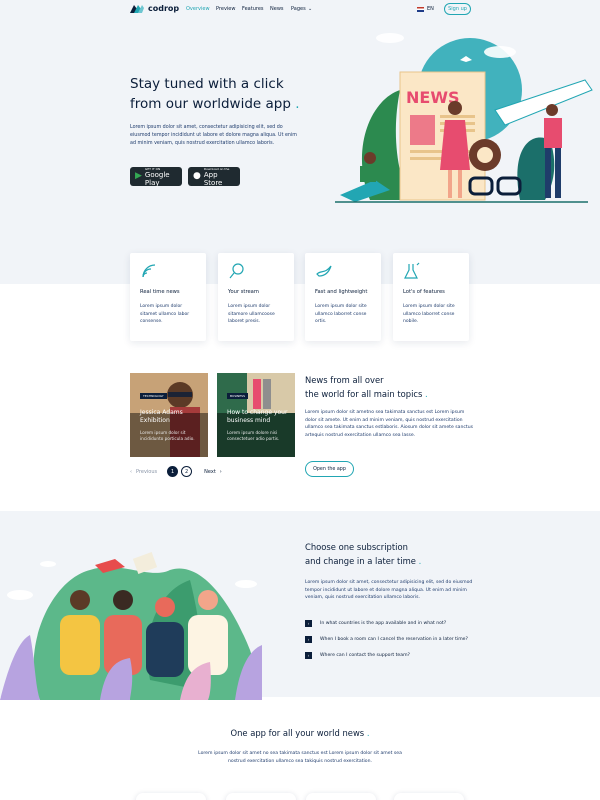 The height and width of the screenshot is (800, 600). Describe the element at coordinates (329, 469) in the screenshot. I see `open-app-button: Open the app` at that location.